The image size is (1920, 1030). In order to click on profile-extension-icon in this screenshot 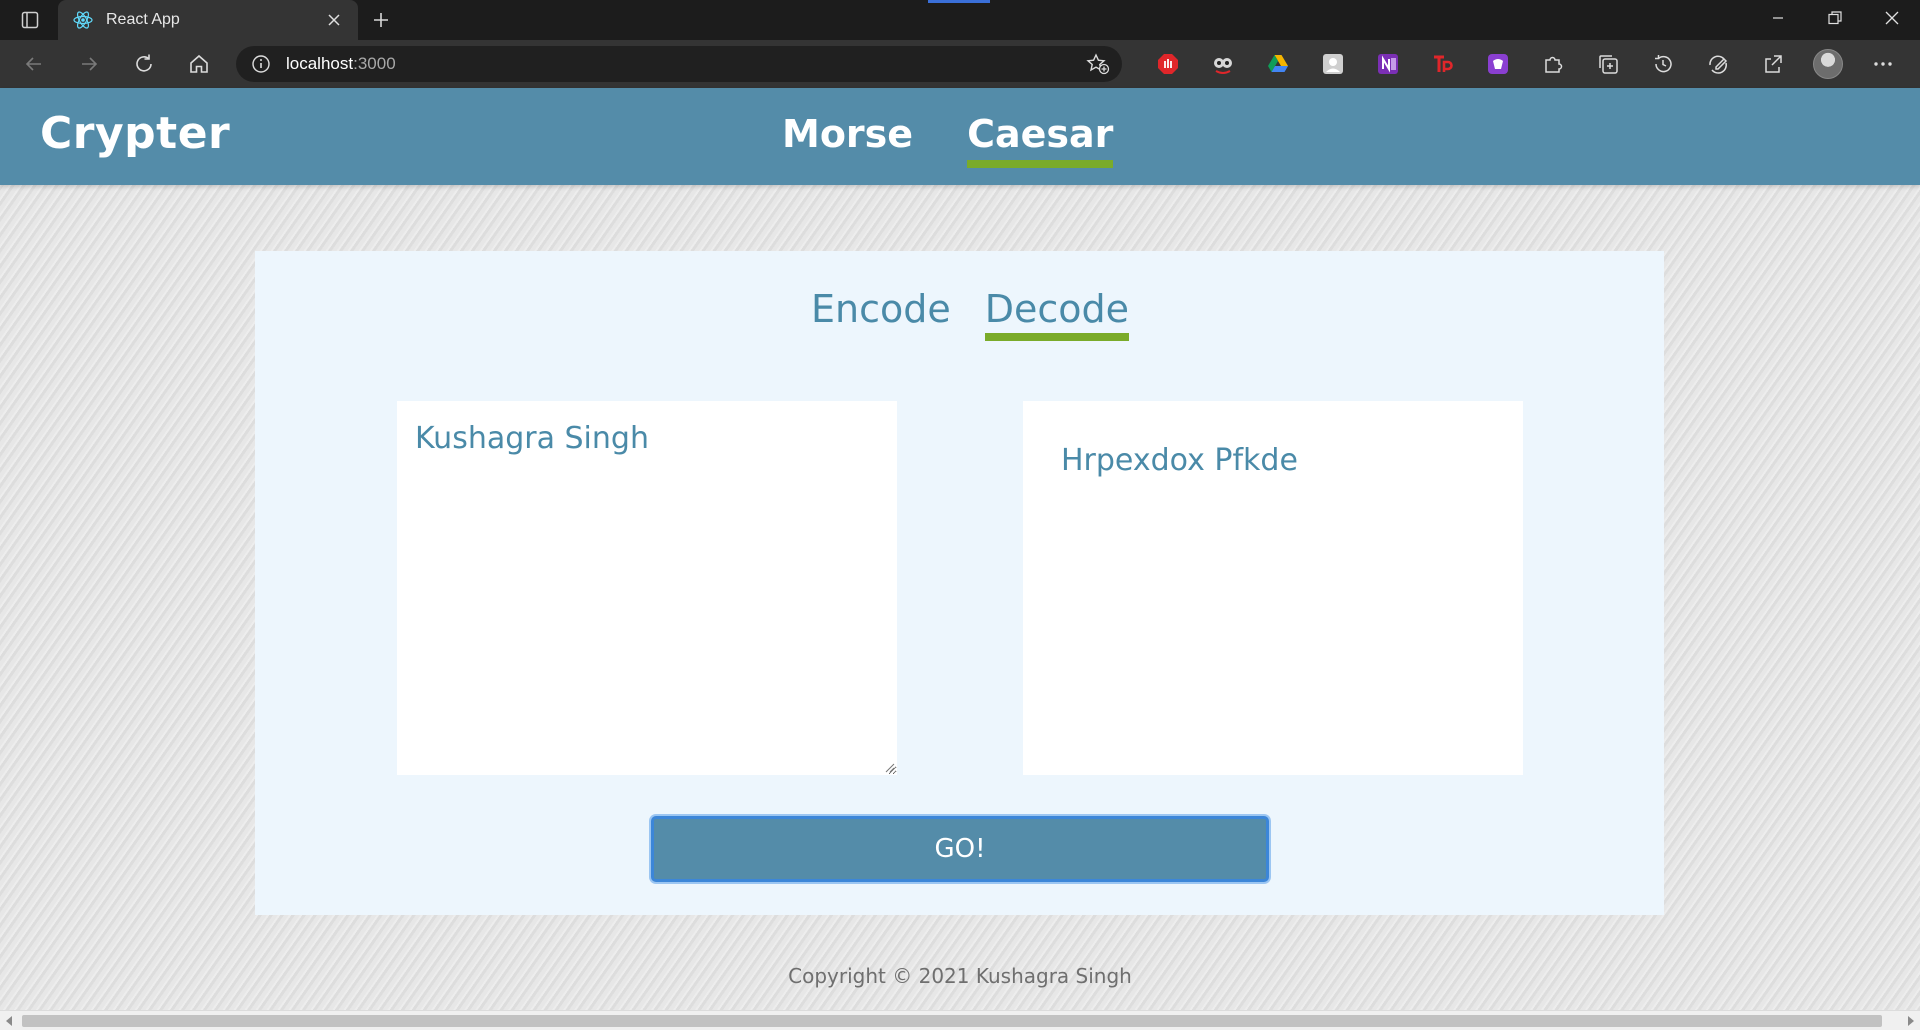, I will do `click(1332, 64)`.